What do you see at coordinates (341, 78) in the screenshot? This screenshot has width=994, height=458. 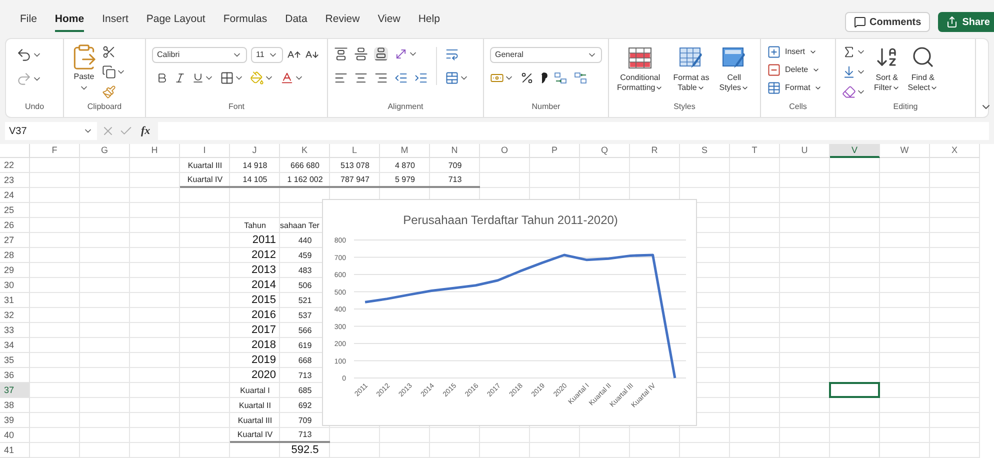 I see `align-left-icon` at bounding box center [341, 78].